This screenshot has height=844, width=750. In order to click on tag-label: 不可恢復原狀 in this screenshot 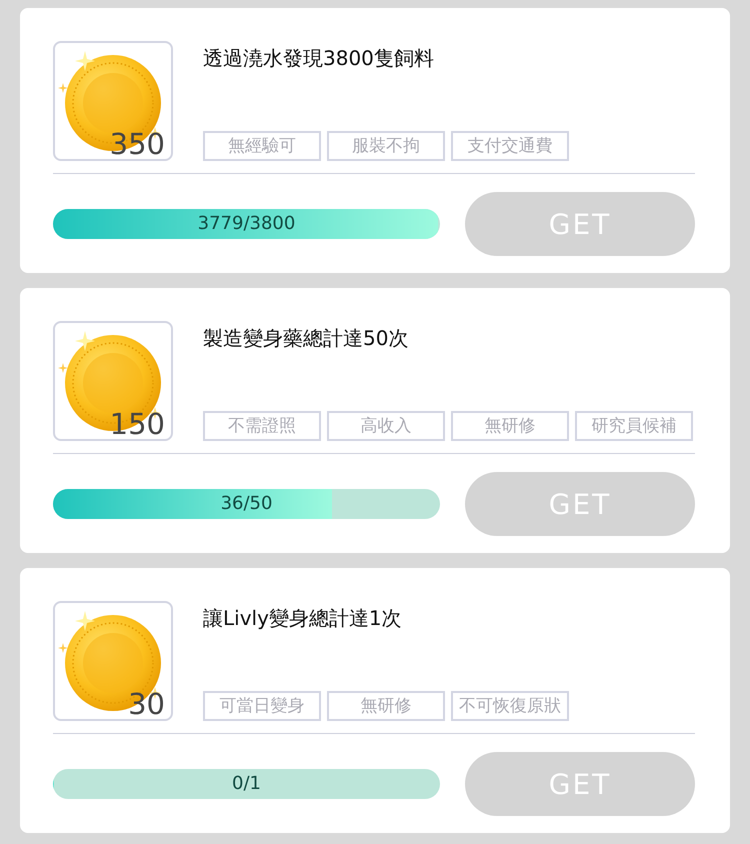, I will do `click(510, 706)`.